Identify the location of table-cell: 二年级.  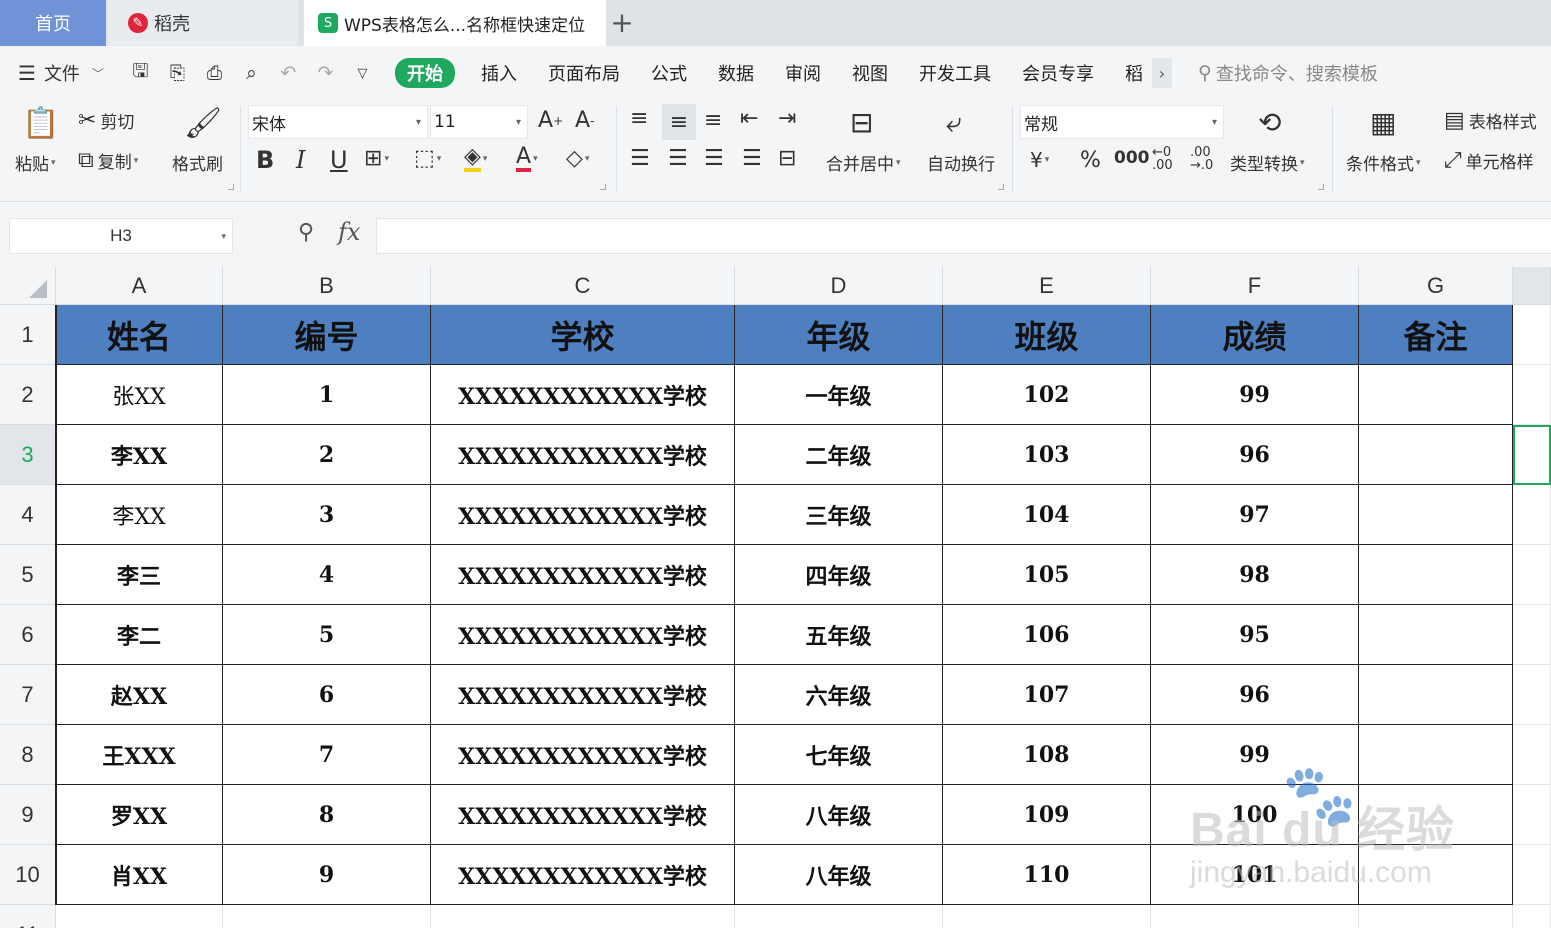
(839, 455).